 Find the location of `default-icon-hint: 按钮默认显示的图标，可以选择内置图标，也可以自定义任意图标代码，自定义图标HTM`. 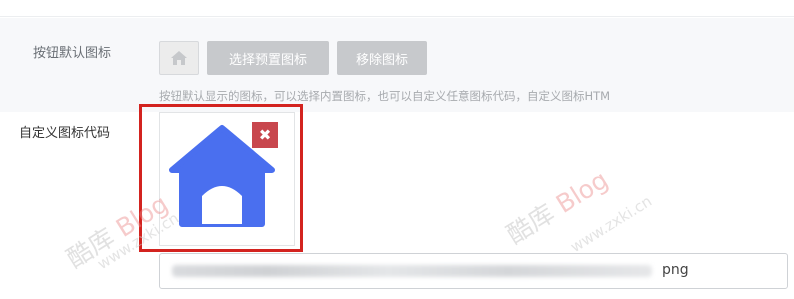

default-icon-hint: 按钮默认显示的图标，可以选择内置图标，也可以自定义任意图标代码，自定义图标HTM is located at coordinates (385, 96).